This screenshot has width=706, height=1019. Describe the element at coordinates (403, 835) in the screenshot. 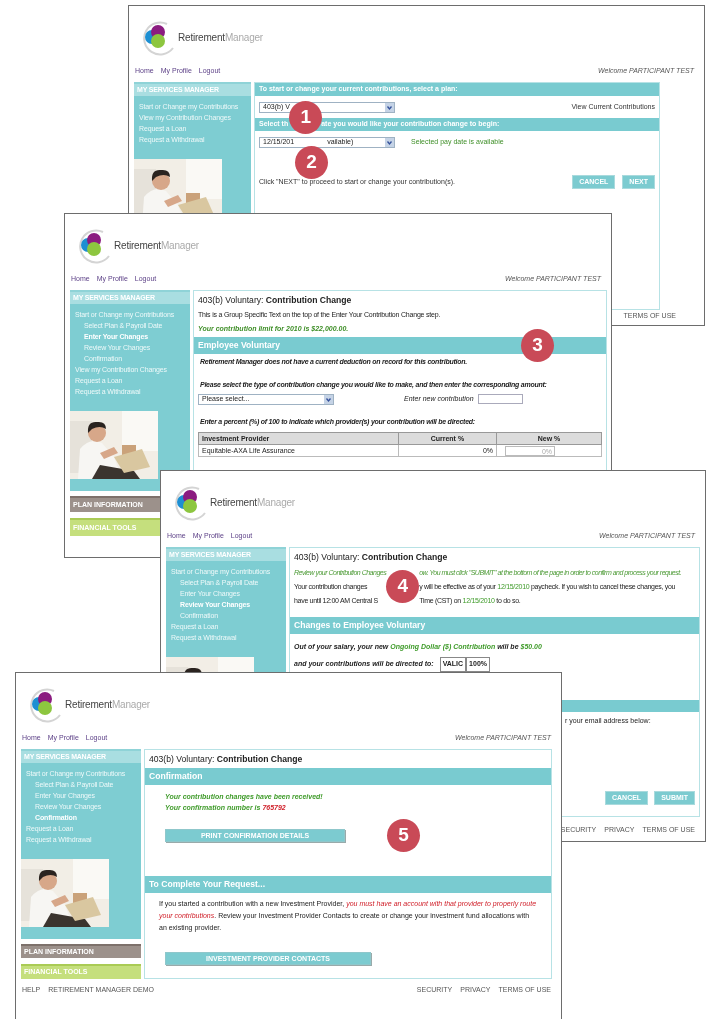

I see `step-number: 5` at that location.